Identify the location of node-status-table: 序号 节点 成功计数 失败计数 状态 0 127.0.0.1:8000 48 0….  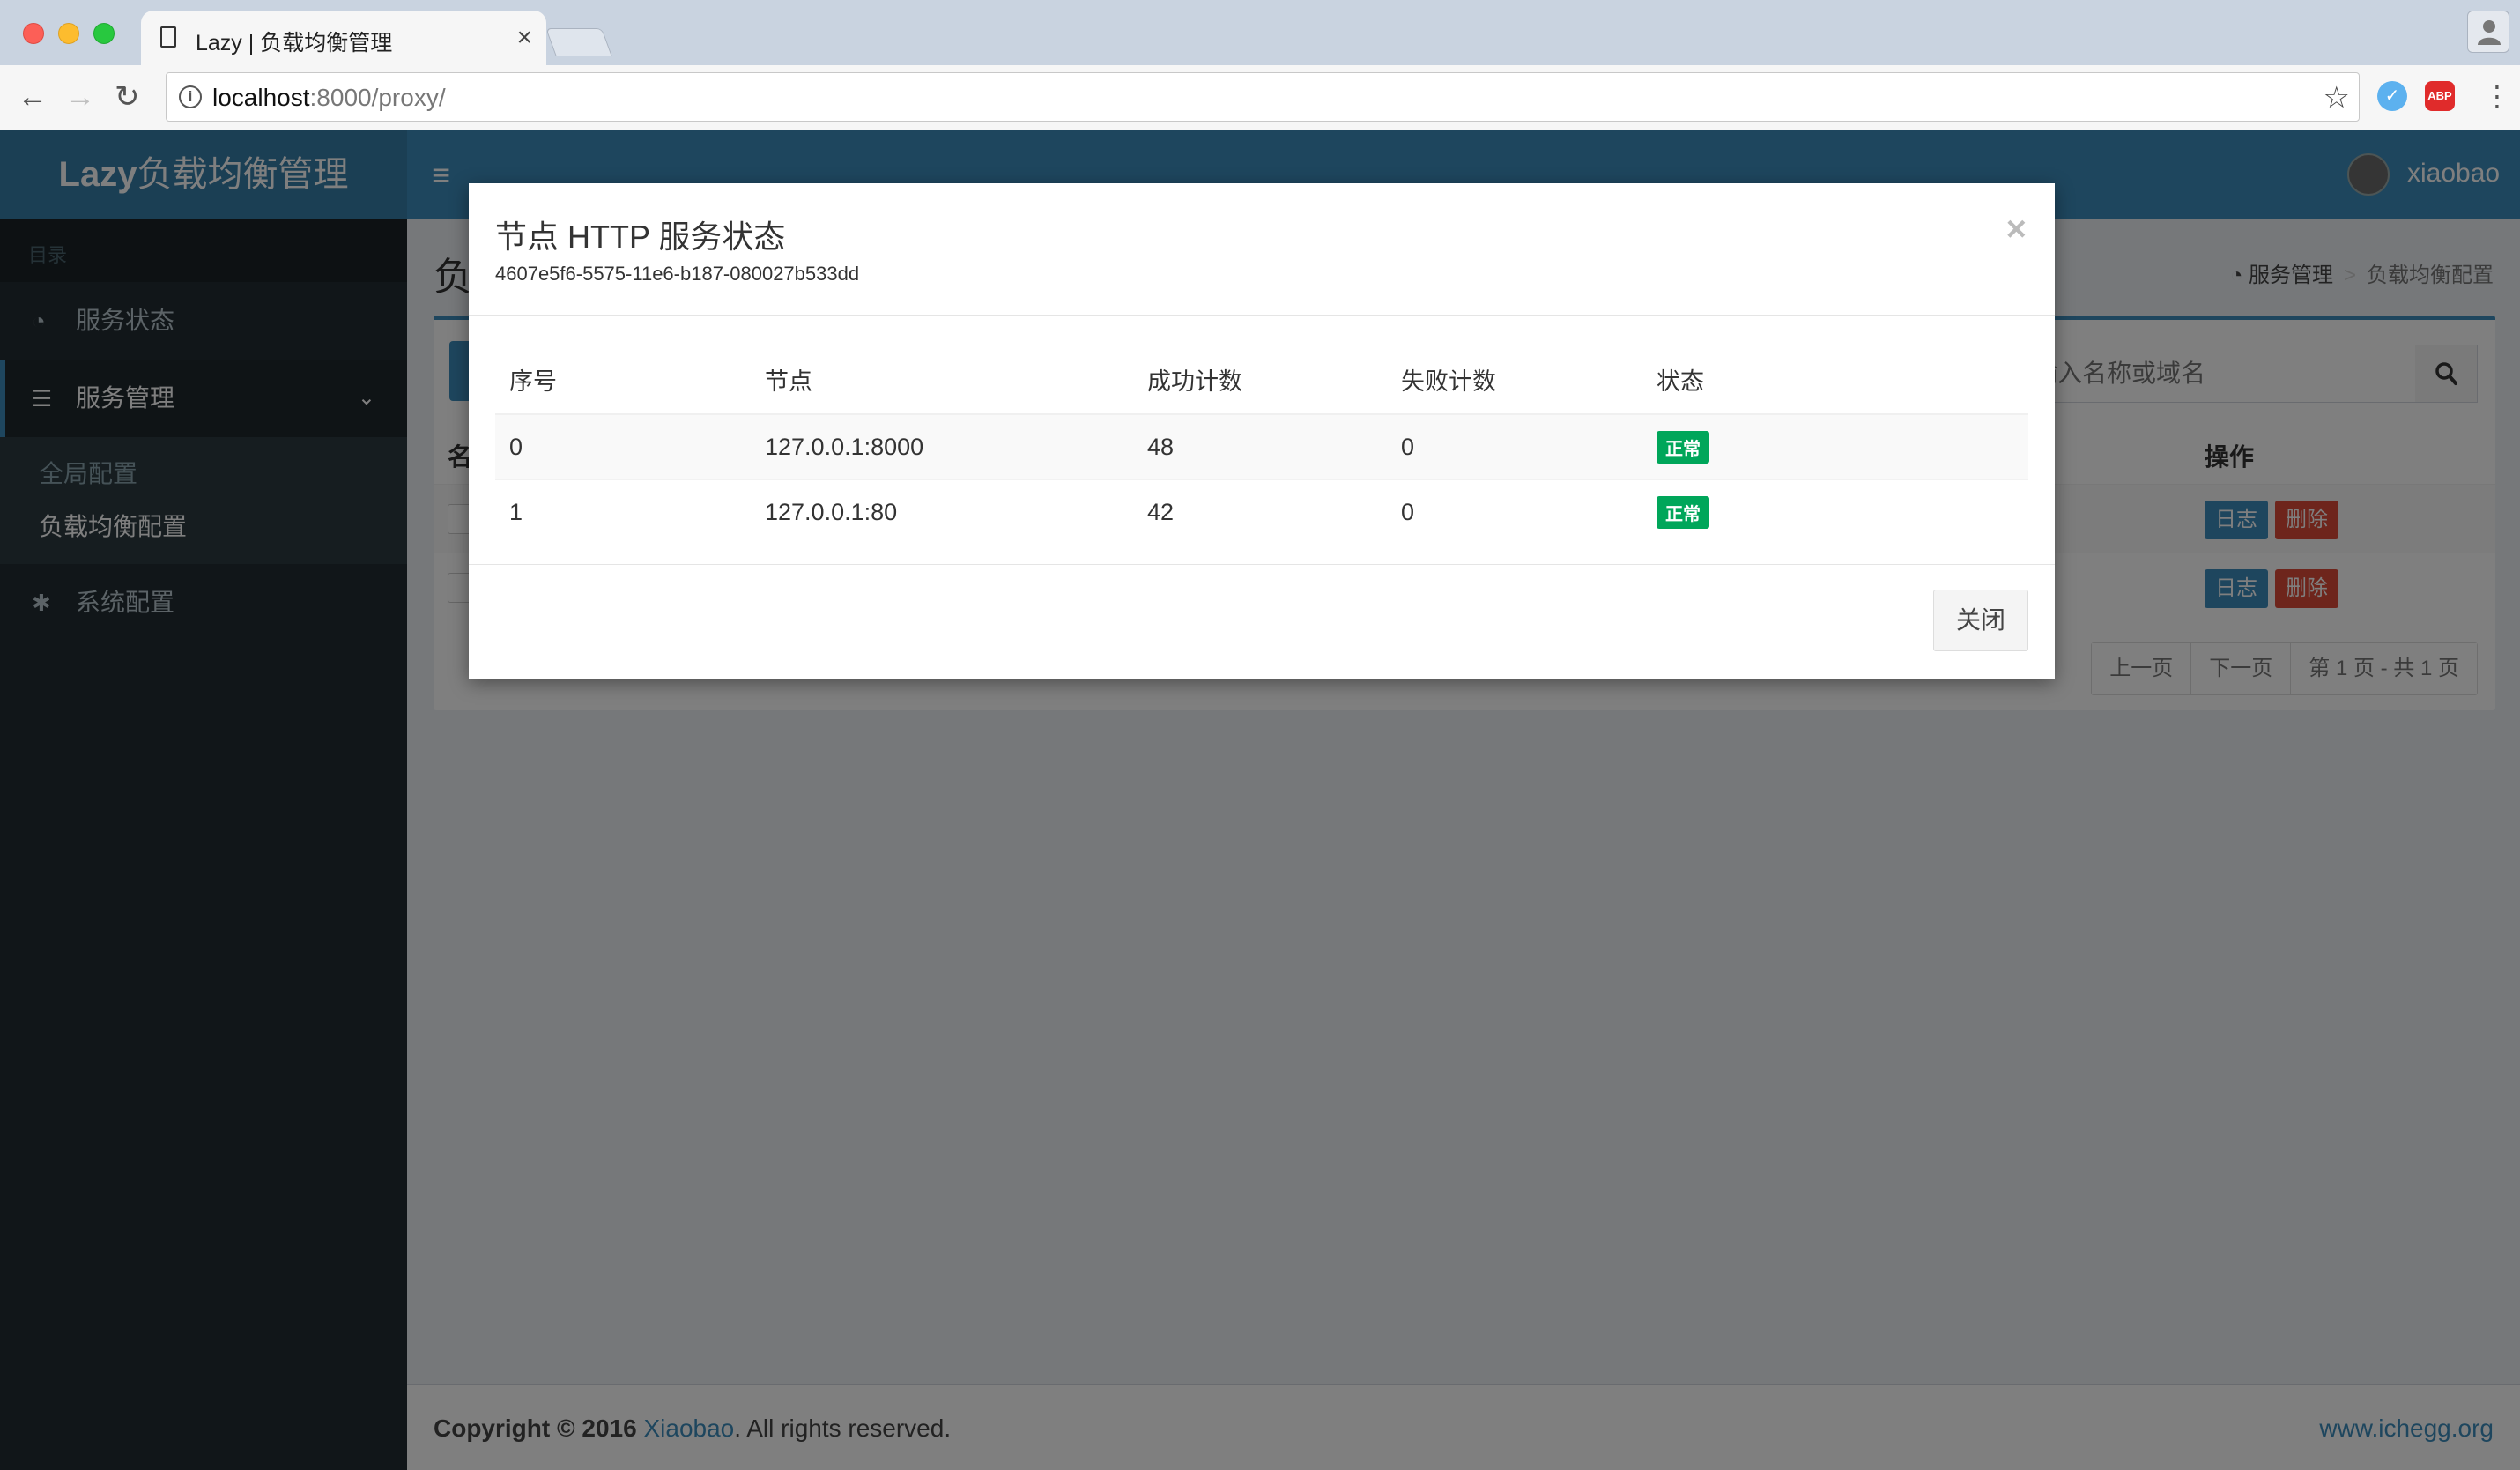
(1261, 445).